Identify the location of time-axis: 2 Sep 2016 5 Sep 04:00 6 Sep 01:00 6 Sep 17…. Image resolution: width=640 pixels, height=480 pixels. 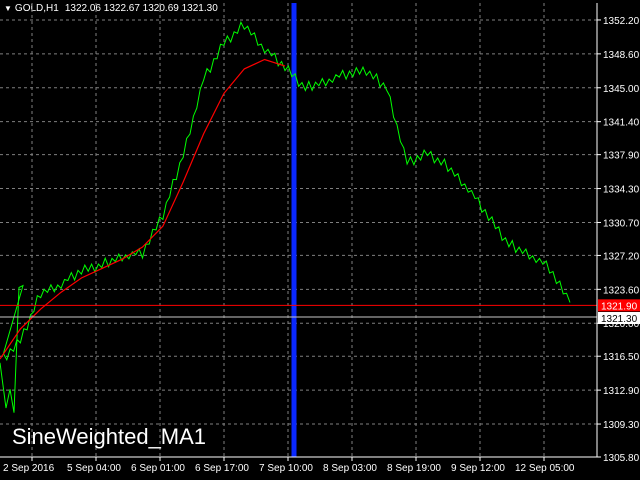
(289, 465).